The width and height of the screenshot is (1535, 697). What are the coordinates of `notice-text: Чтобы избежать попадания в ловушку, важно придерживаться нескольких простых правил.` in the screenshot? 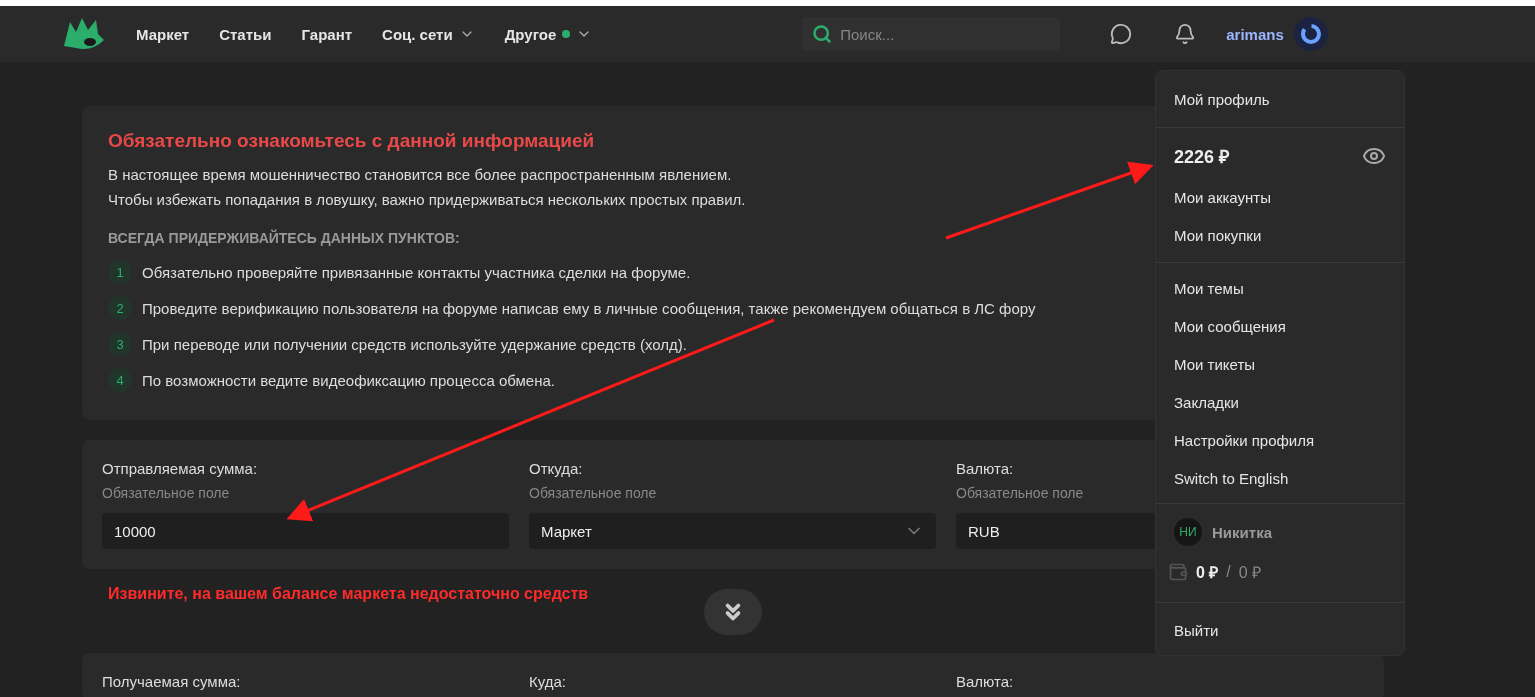 It's located at (427, 200).